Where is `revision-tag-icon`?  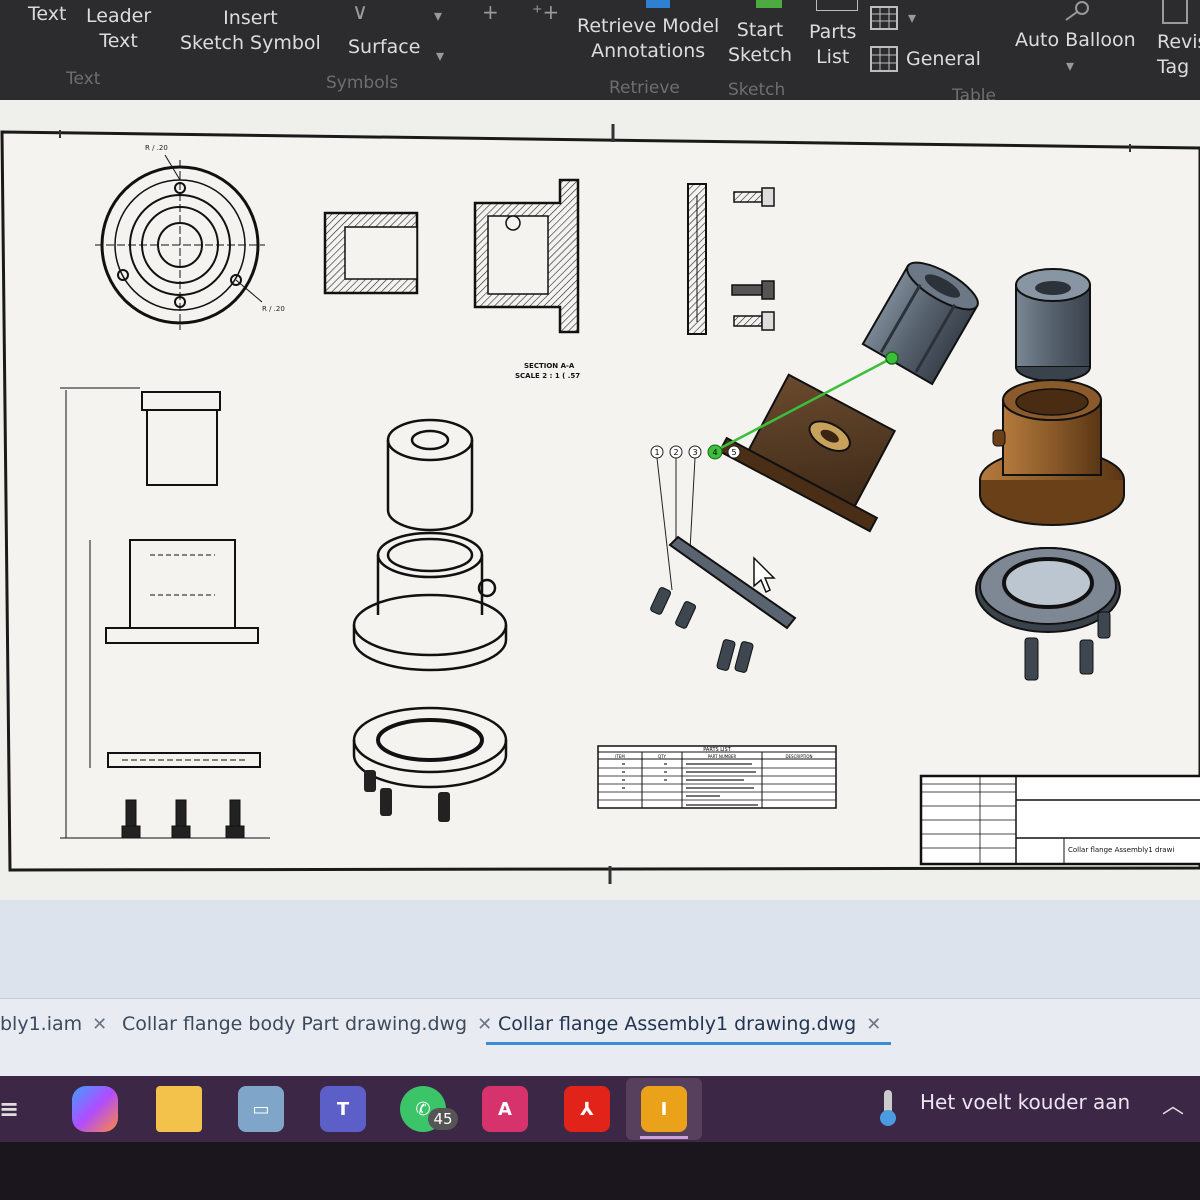
revision-tag-icon is located at coordinates (1175, 12).